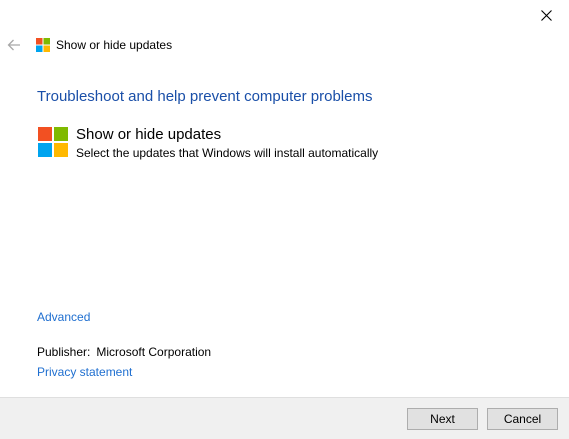  I want to click on back-arrow-icon, so click(13, 45).